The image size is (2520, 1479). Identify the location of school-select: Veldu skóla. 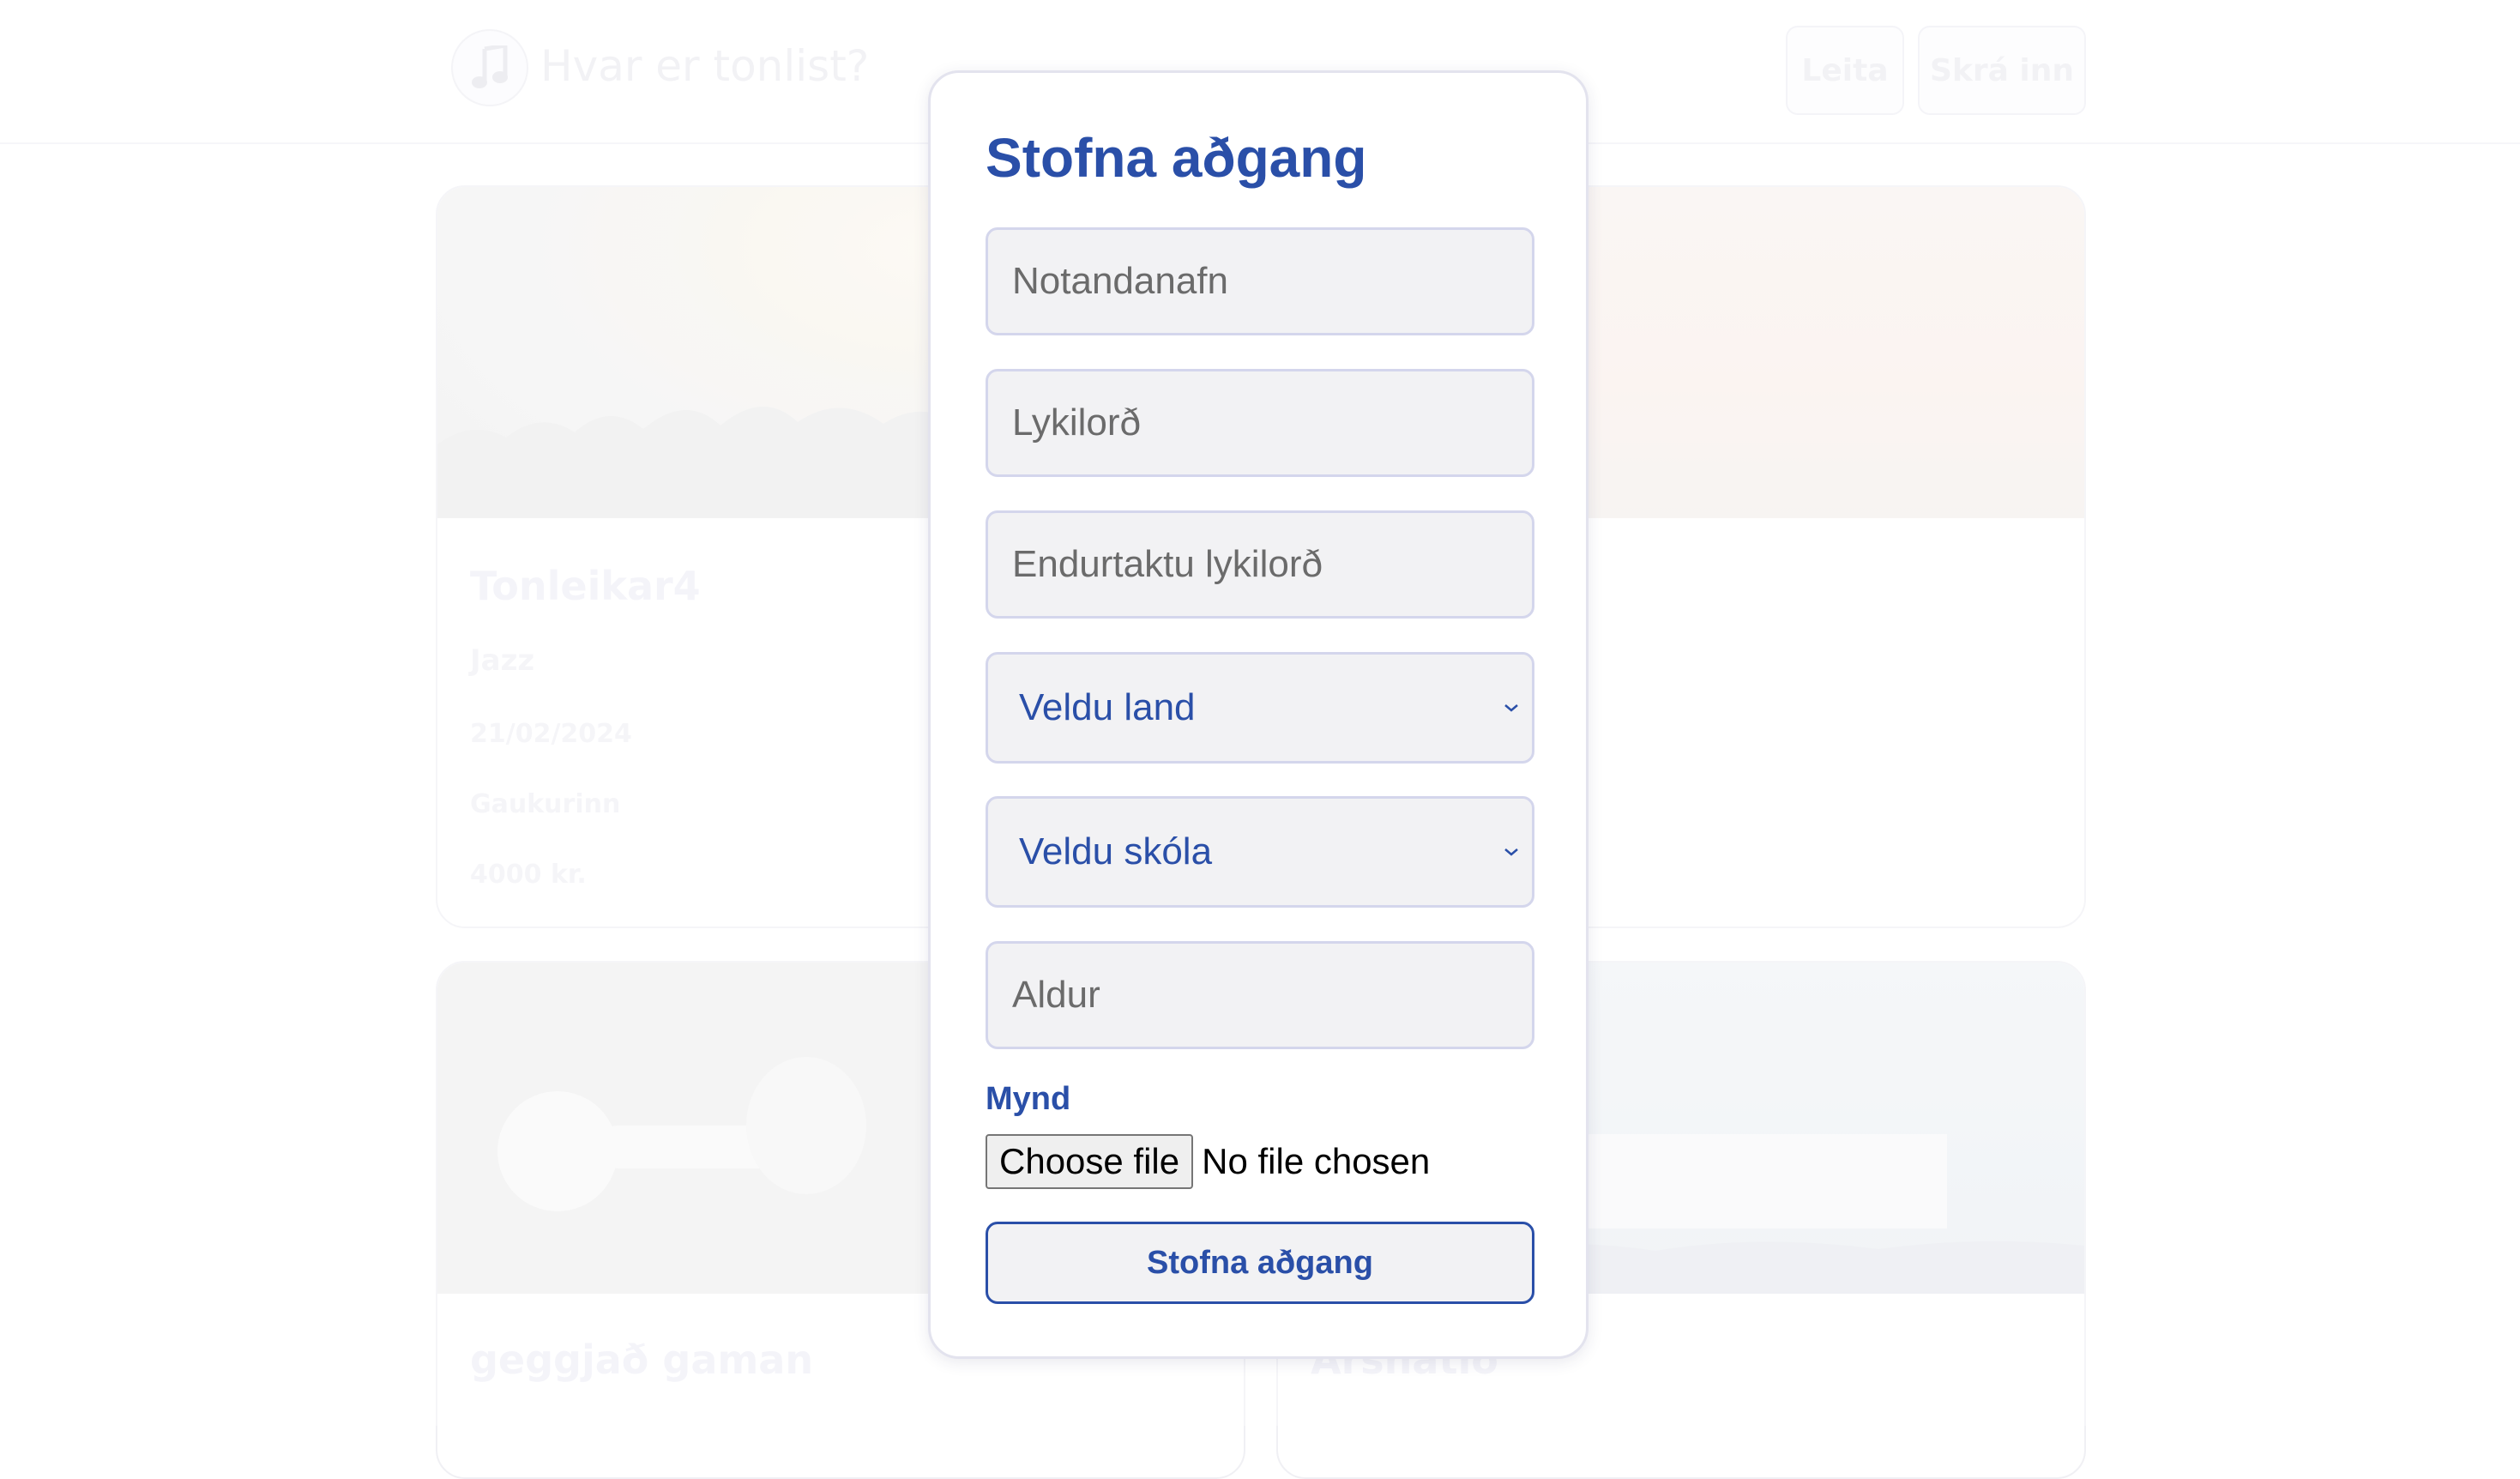
(1260, 852).